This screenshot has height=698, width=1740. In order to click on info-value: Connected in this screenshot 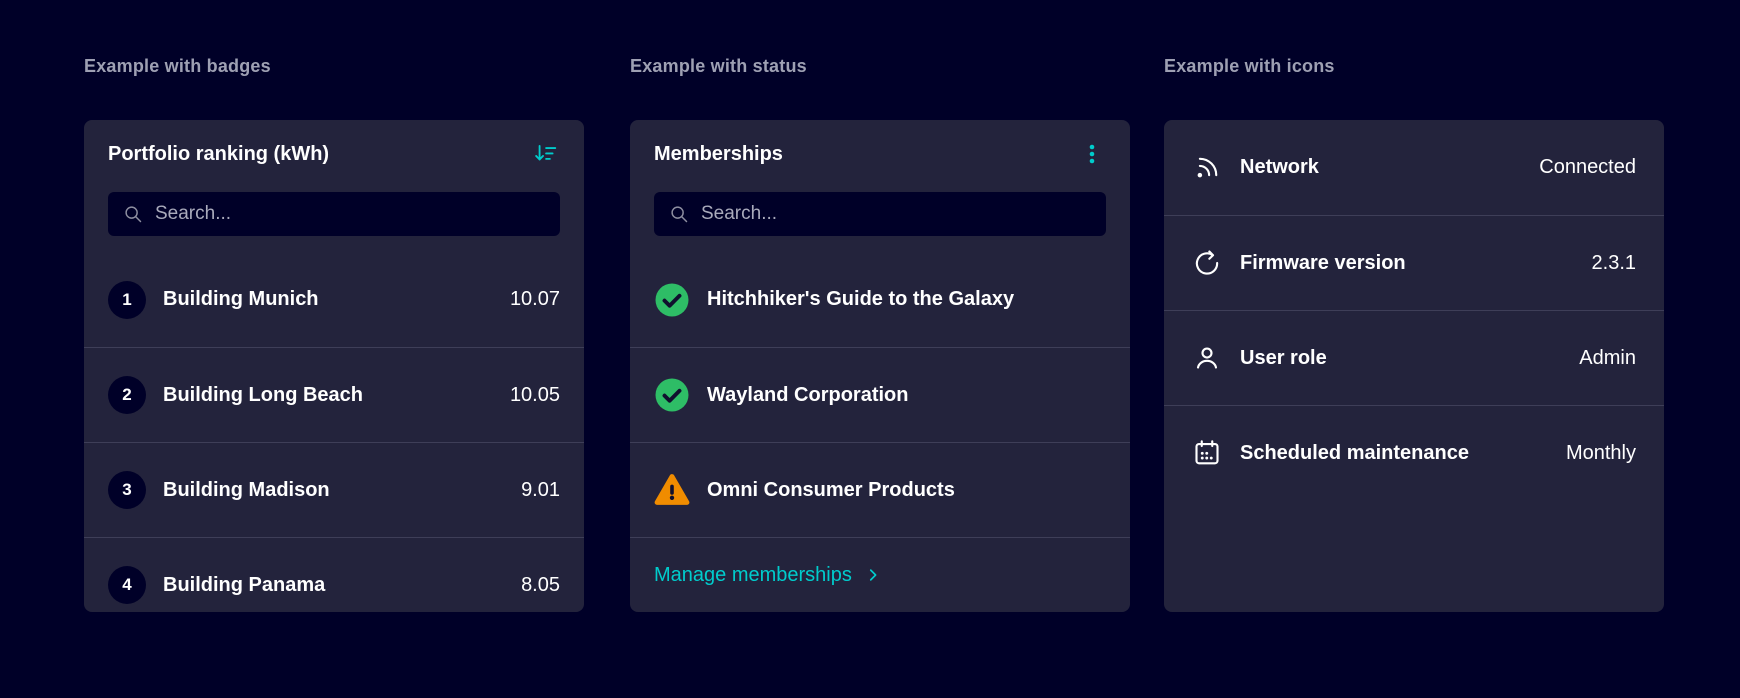, I will do `click(1587, 167)`.